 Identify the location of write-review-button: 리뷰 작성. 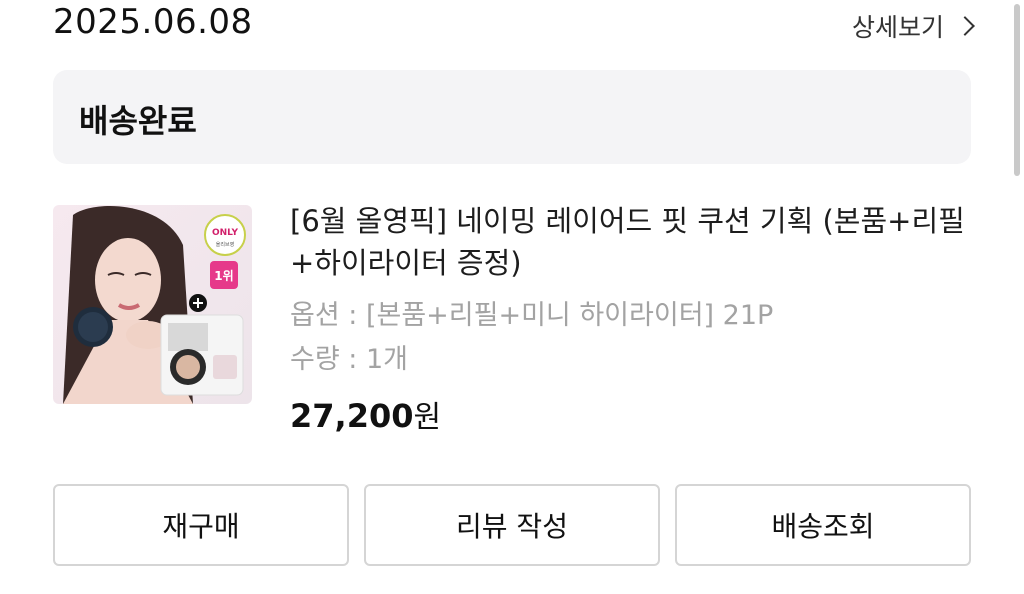
(512, 525).